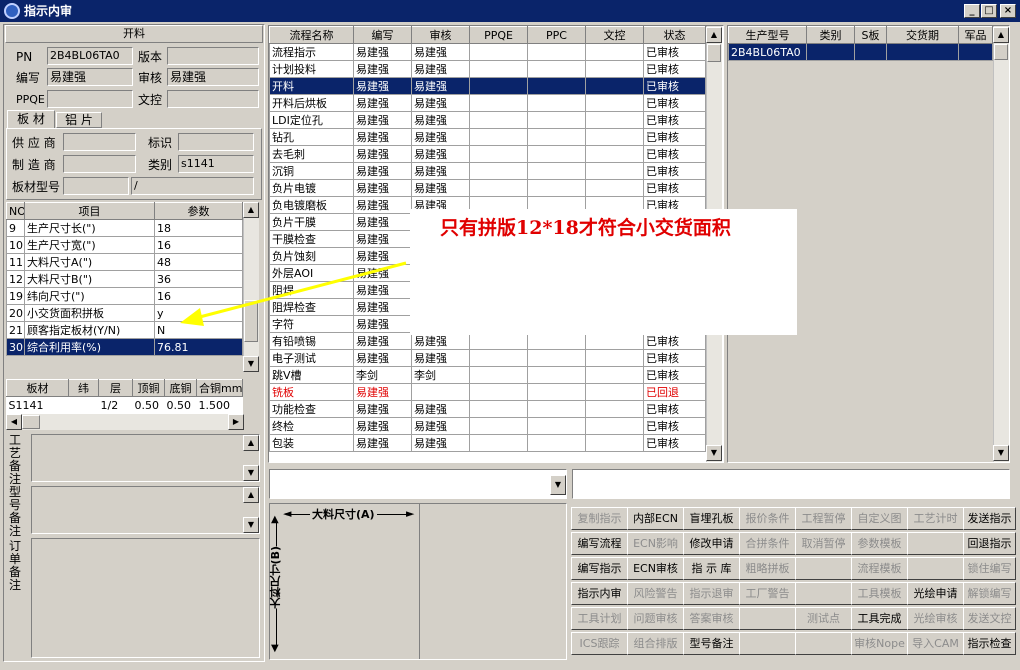 Image resolution: width=1020 pixels, height=670 pixels. I want to click on params-scroll-up: ▲, so click(251, 210).